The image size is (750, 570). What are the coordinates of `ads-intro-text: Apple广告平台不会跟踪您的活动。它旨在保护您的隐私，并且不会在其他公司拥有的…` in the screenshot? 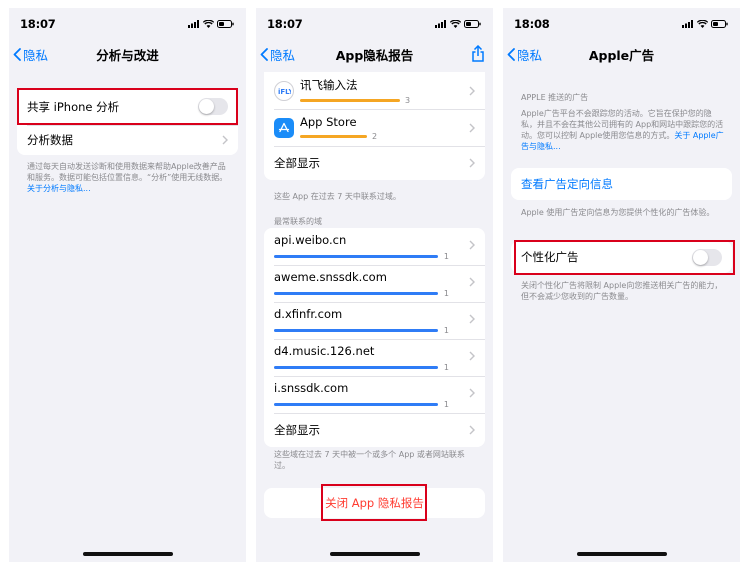 It's located at (622, 130).